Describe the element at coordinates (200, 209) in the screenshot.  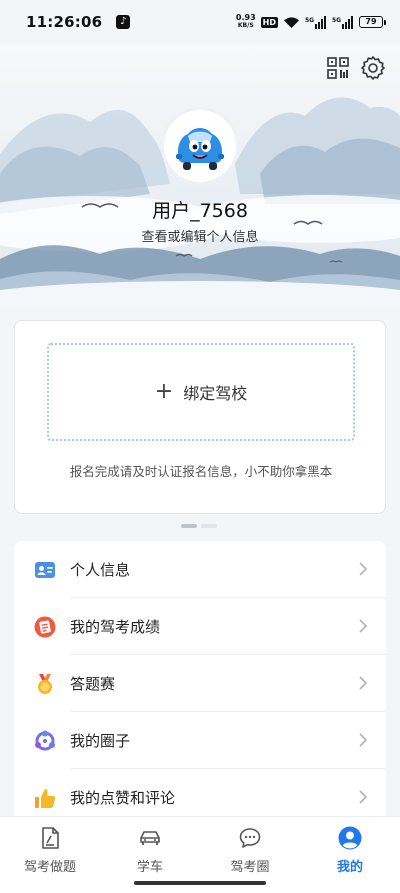
I see `username: 用户_7568` at that location.